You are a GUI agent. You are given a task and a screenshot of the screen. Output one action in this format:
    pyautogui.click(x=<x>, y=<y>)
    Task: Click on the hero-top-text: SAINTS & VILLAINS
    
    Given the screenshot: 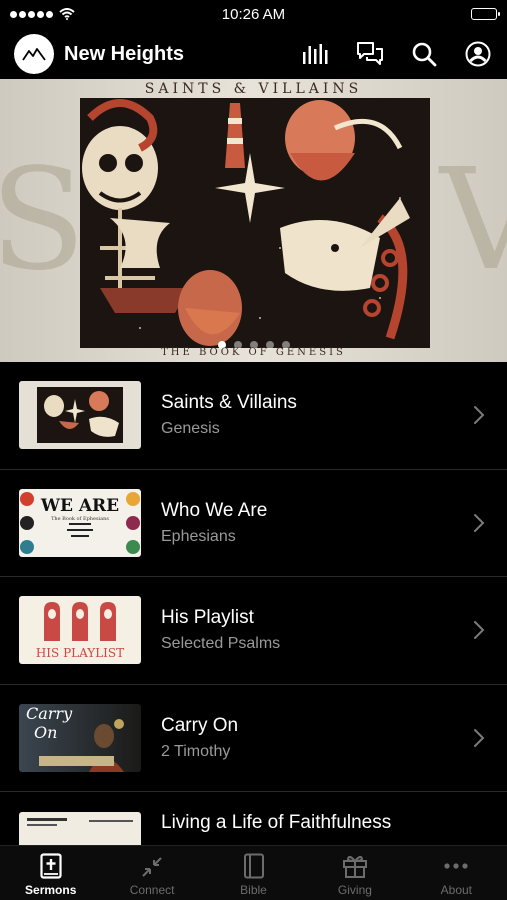 What is the action you would take?
    pyautogui.click(x=253, y=89)
    